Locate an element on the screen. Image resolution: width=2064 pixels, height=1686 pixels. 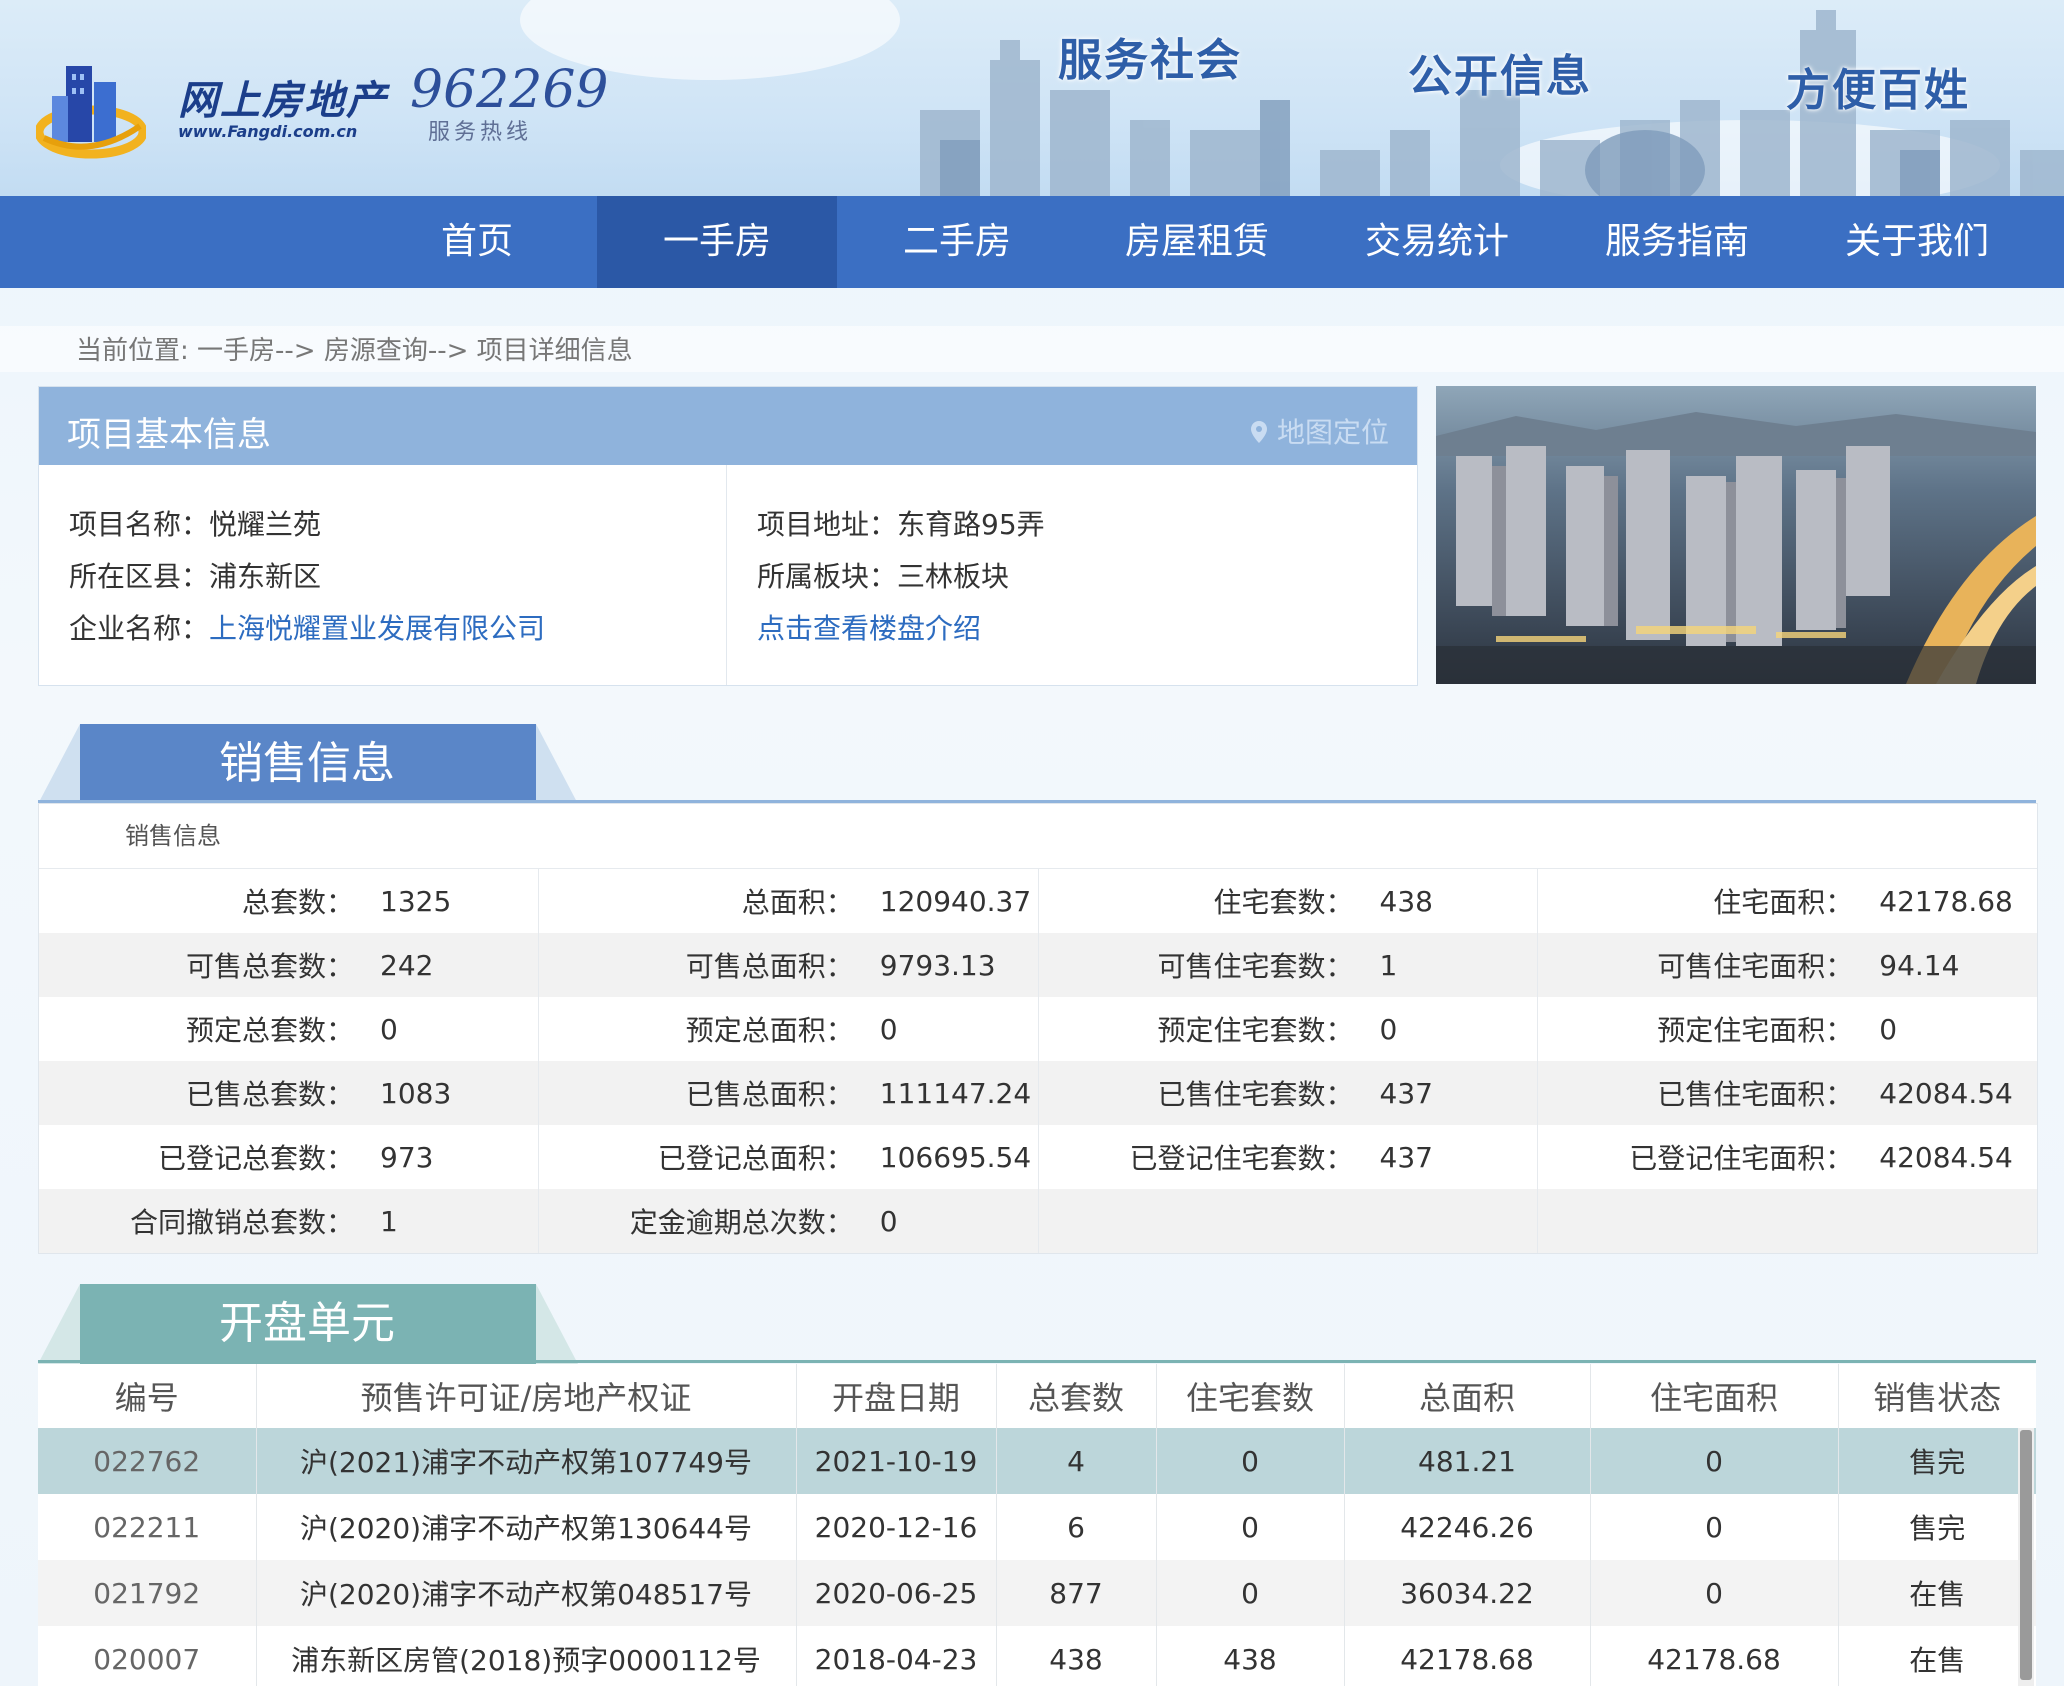
residential-area: 42178.68 is located at coordinates (1714, 1656).